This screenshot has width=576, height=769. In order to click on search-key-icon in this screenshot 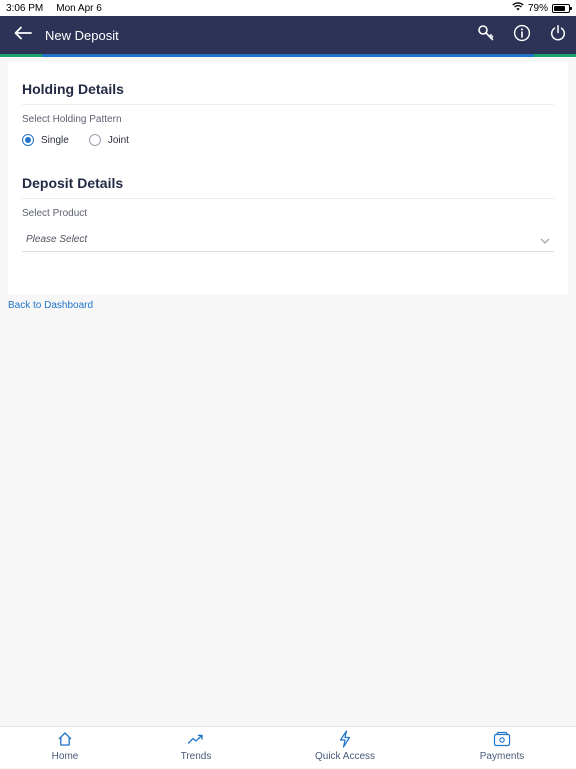, I will do `click(486, 35)`.